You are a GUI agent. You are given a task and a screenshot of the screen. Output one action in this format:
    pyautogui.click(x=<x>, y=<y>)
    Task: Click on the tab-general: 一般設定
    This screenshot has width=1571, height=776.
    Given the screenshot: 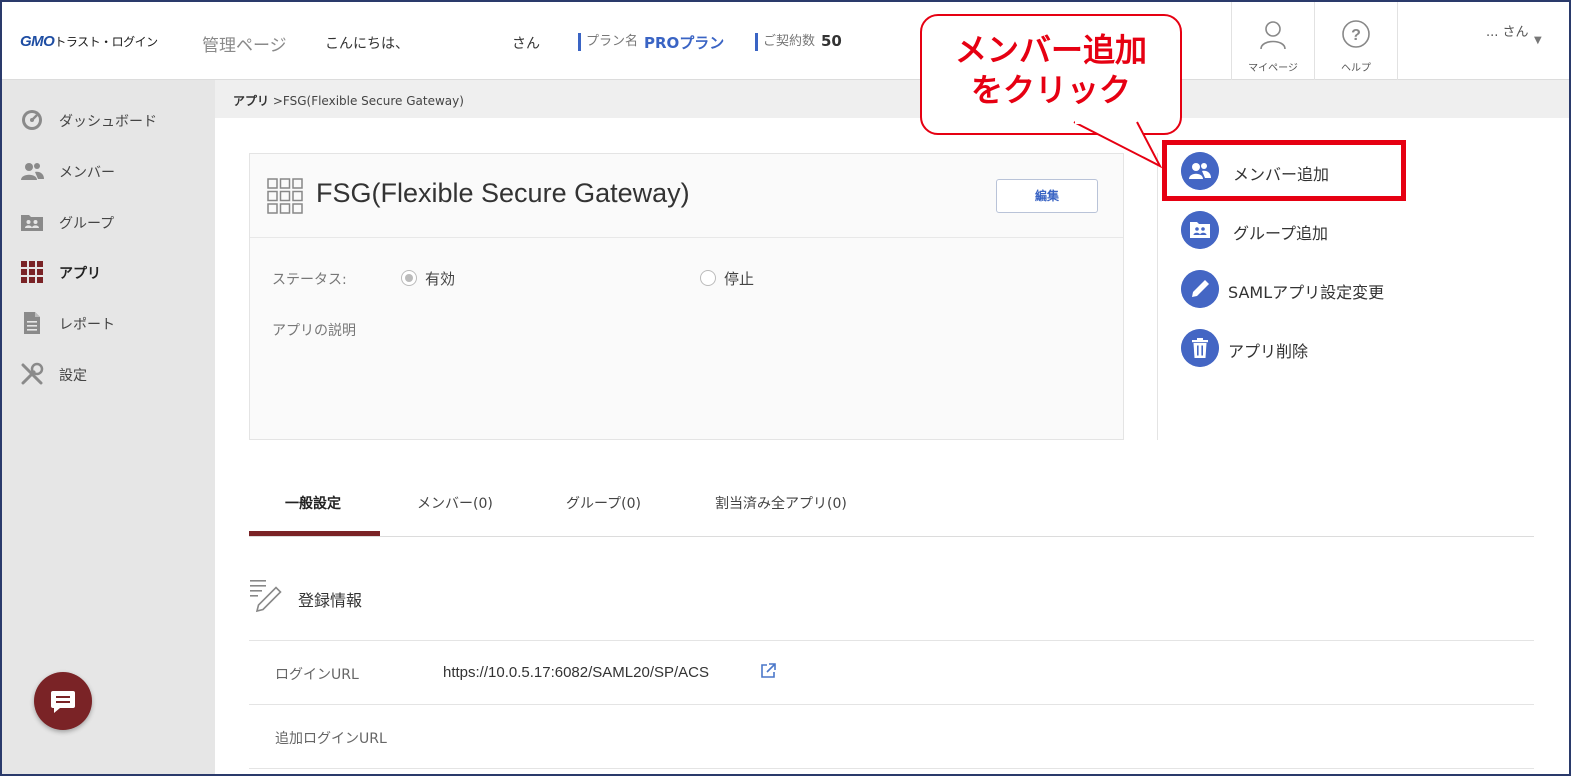 What is the action you would take?
    pyautogui.click(x=313, y=503)
    